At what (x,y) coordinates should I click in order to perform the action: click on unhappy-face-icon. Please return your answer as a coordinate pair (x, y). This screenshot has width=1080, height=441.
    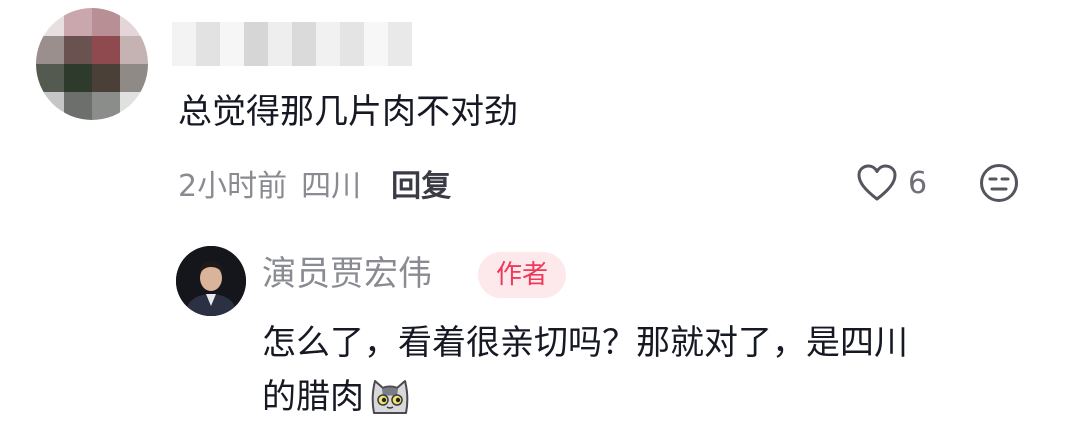
    Looking at the image, I should click on (999, 183).